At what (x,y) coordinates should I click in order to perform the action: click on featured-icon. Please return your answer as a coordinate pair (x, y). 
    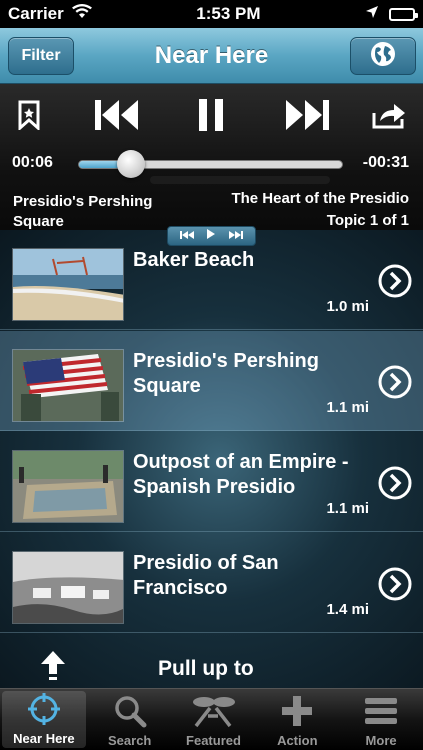
    Looking at the image, I should click on (213, 711).